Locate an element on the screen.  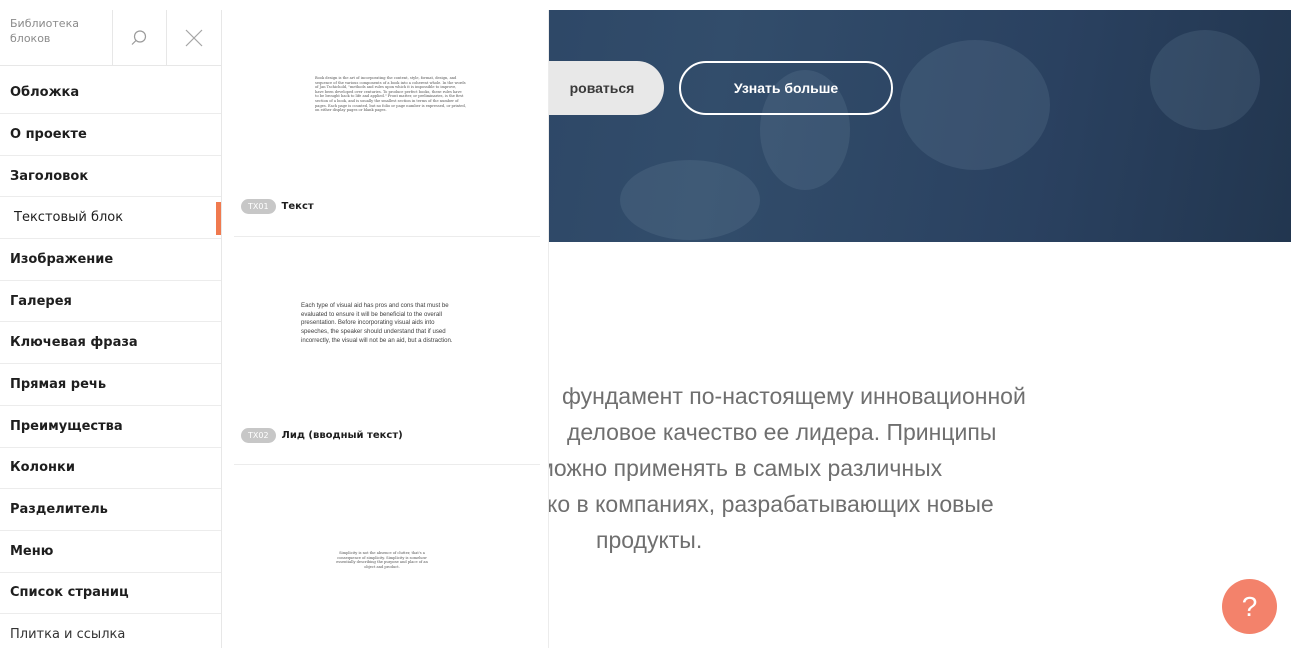
block-name: Лид (вводный текст) is located at coordinates (342, 435).